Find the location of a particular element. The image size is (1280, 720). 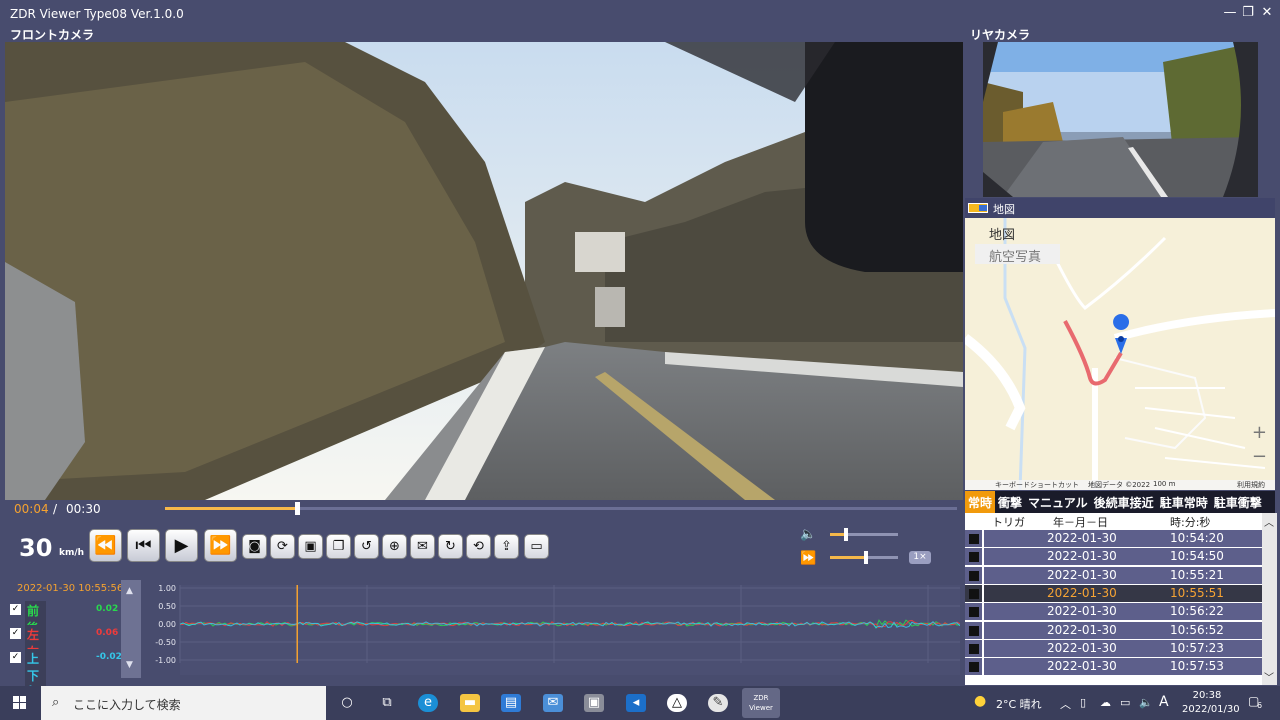

cortana-icon: ○ is located at coordinates (347, 703).